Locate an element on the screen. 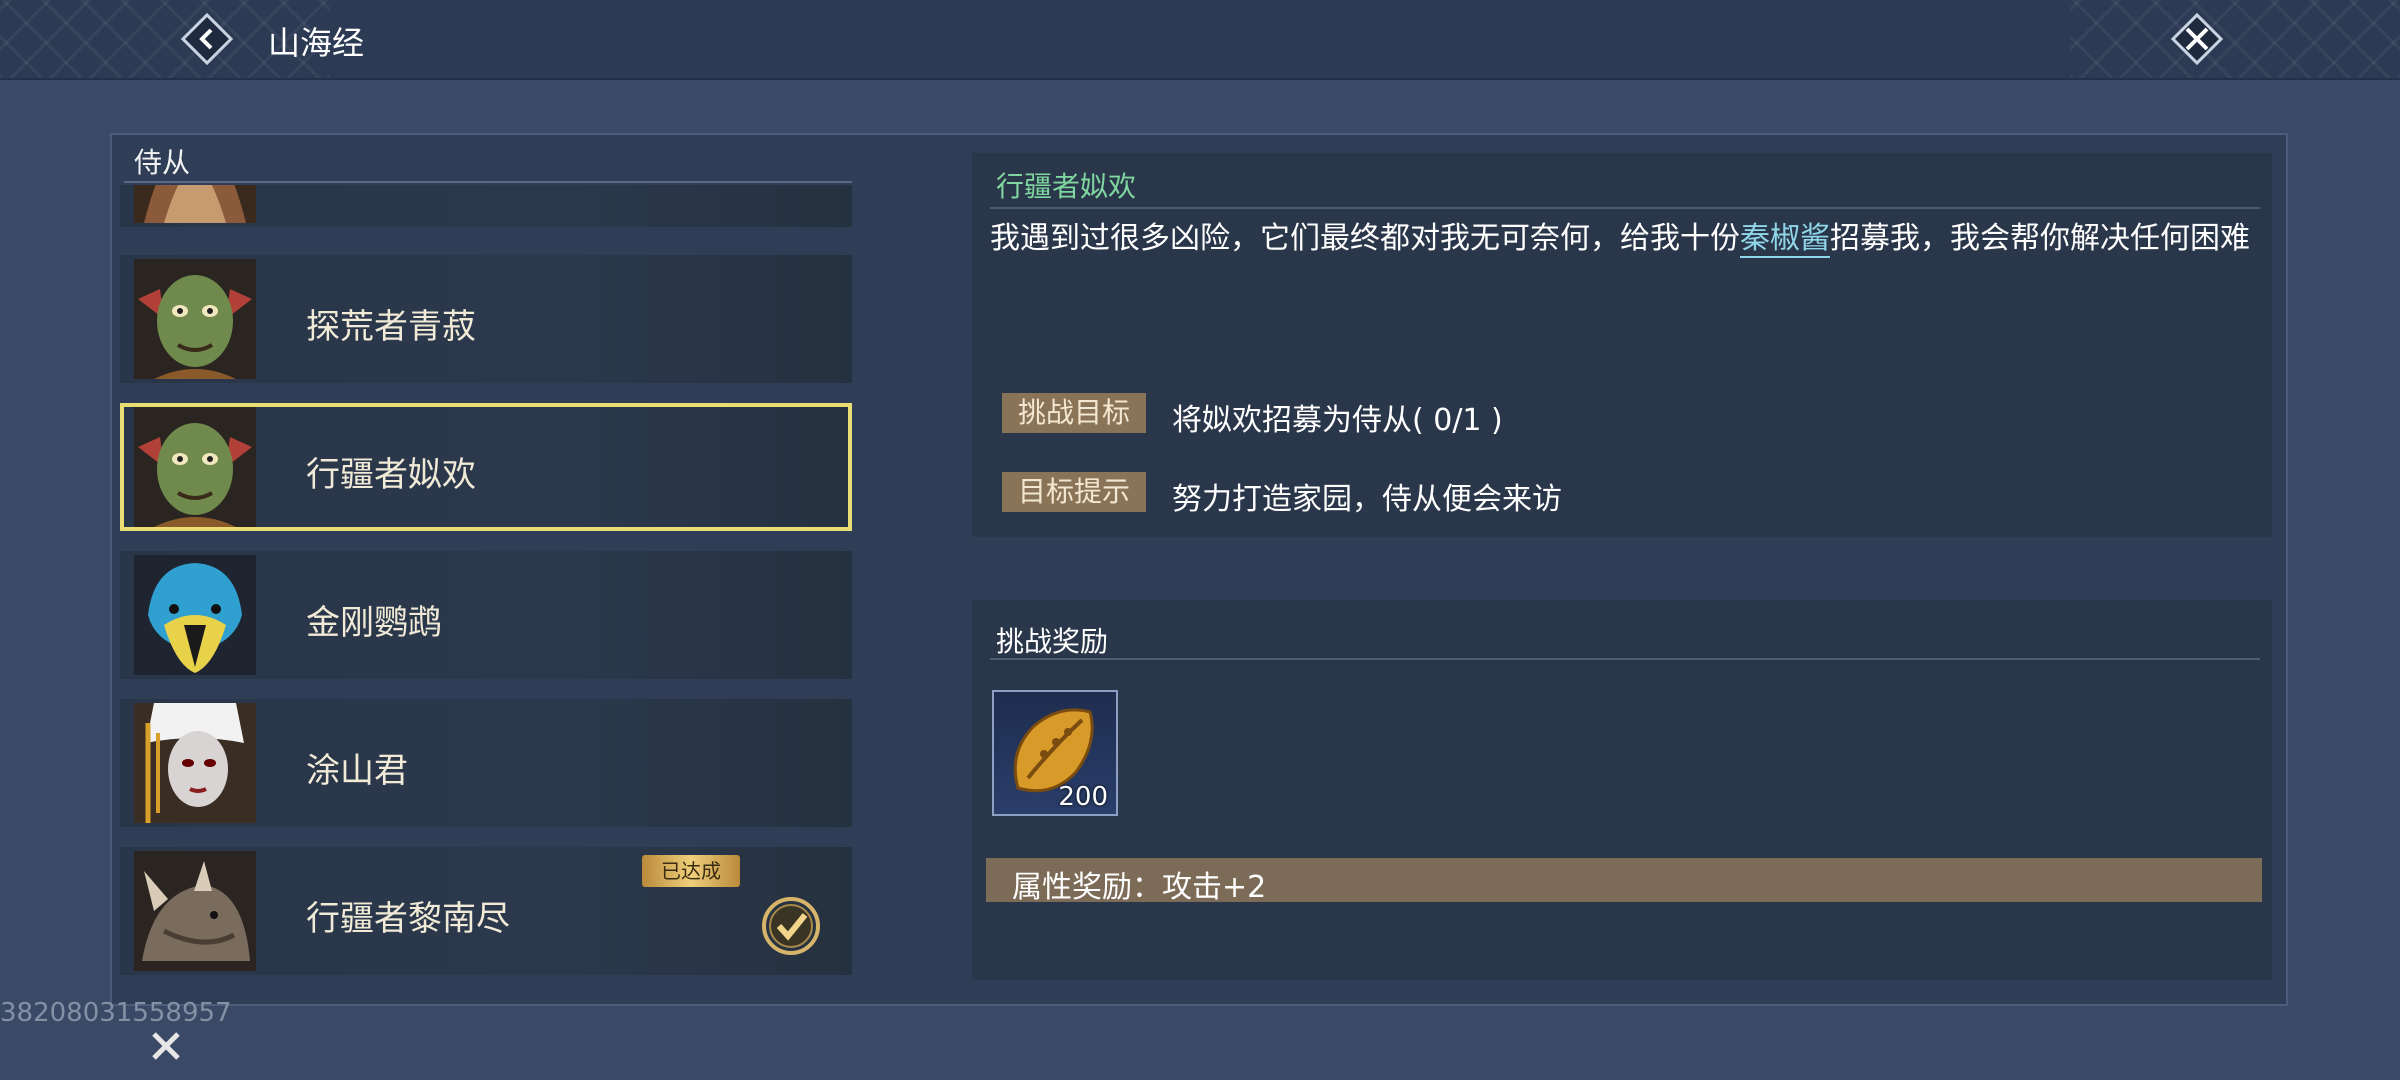  detail-title: 行疆者姒欢 is located at coordinates (1066, 186).